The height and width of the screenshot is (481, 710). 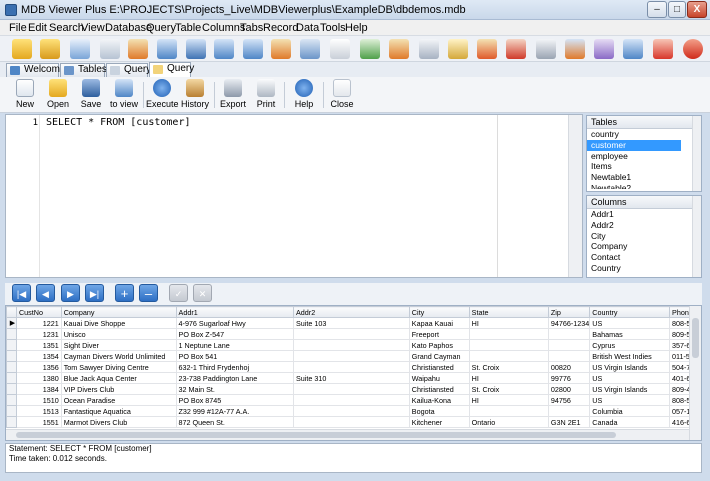 I want to click on menu-query: Query, so click(x=161, y=28).